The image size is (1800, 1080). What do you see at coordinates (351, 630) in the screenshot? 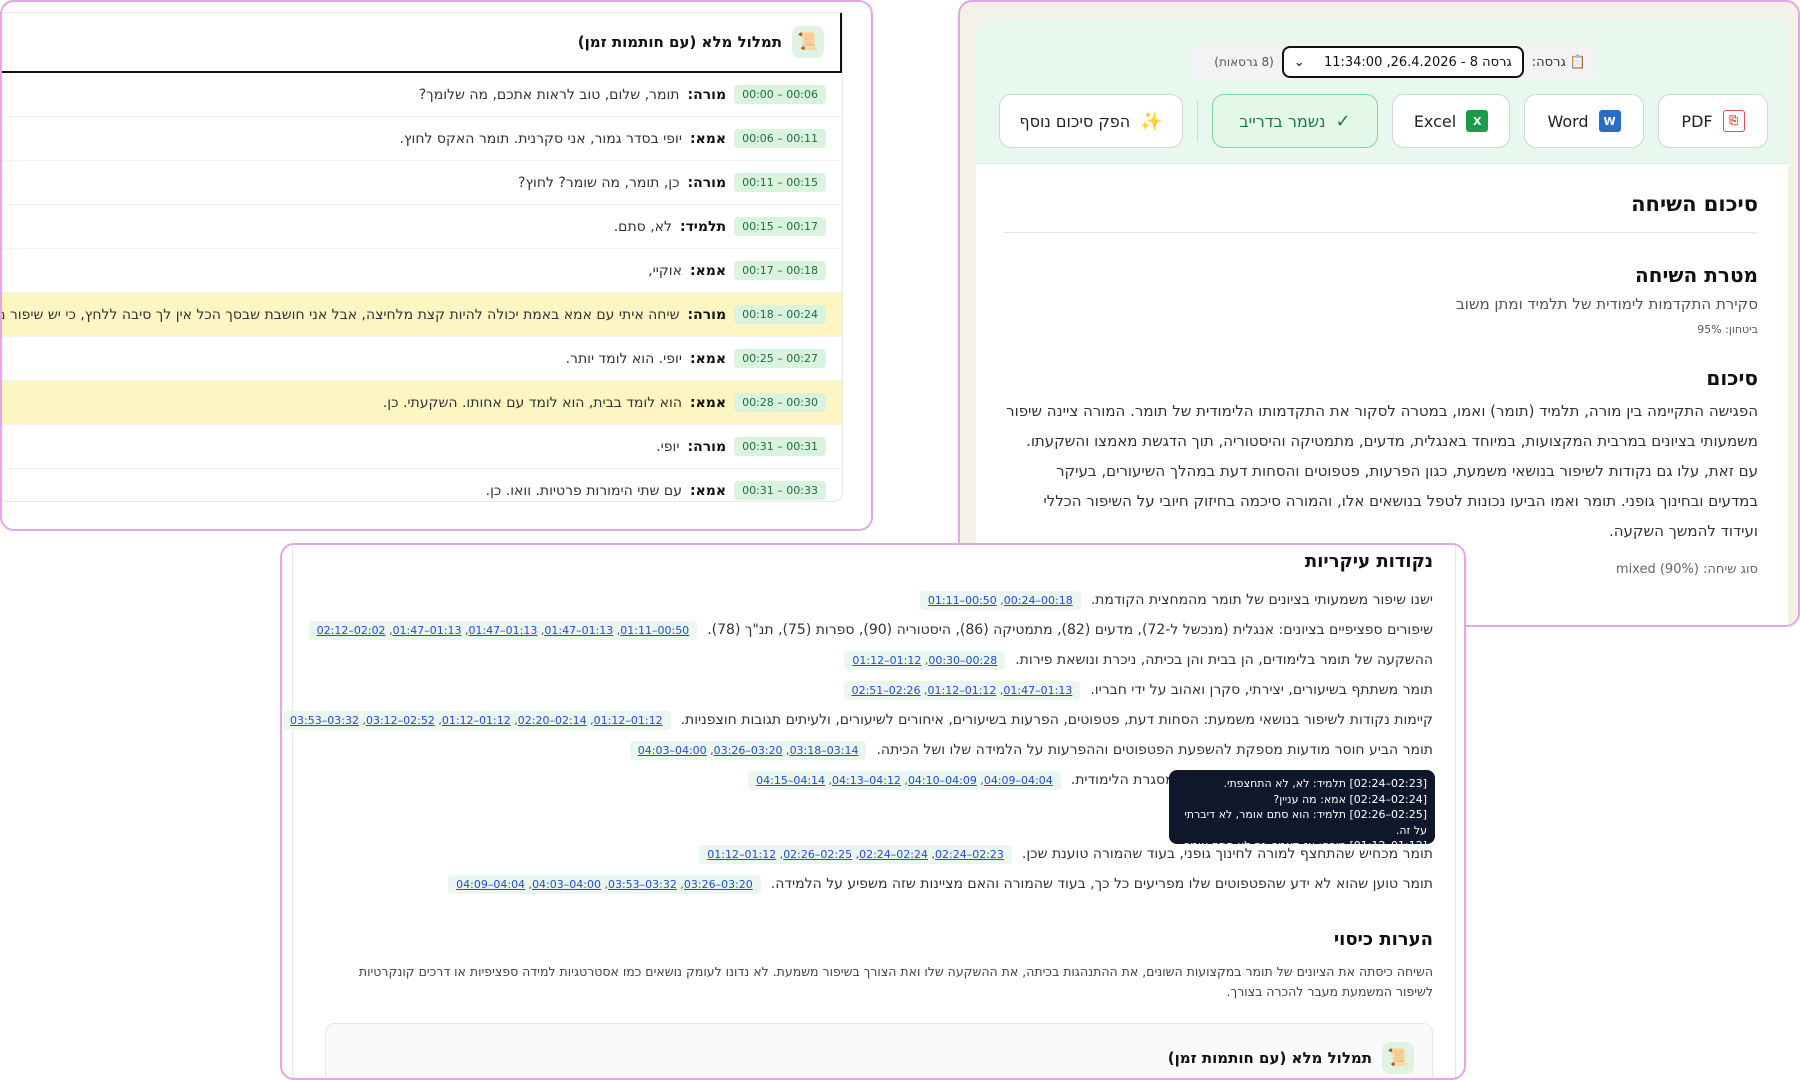
I see `timestamp-ref-link: 02:02–02:12` at bounding box center [351, 630].